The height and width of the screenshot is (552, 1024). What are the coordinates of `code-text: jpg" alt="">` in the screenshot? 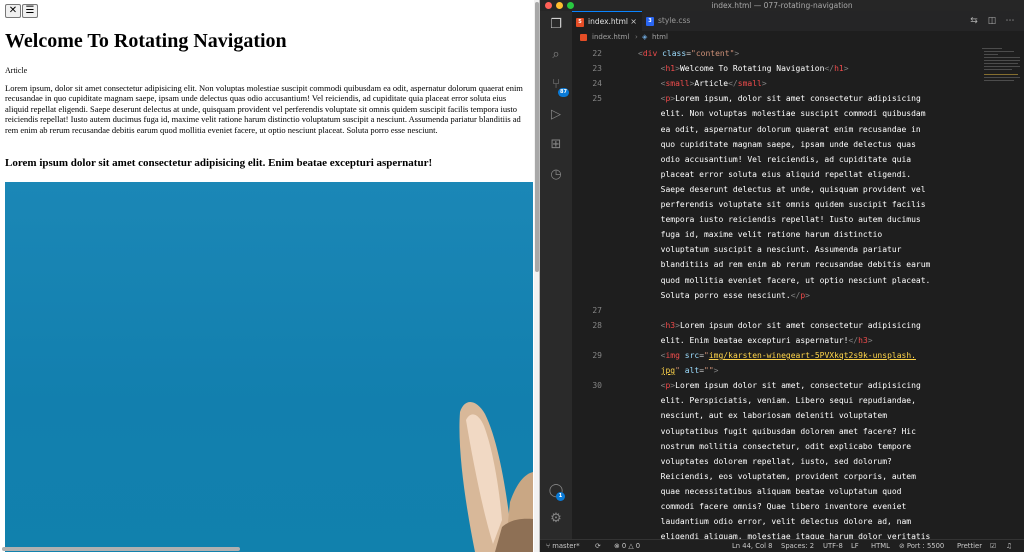 It's located at (689, 371).